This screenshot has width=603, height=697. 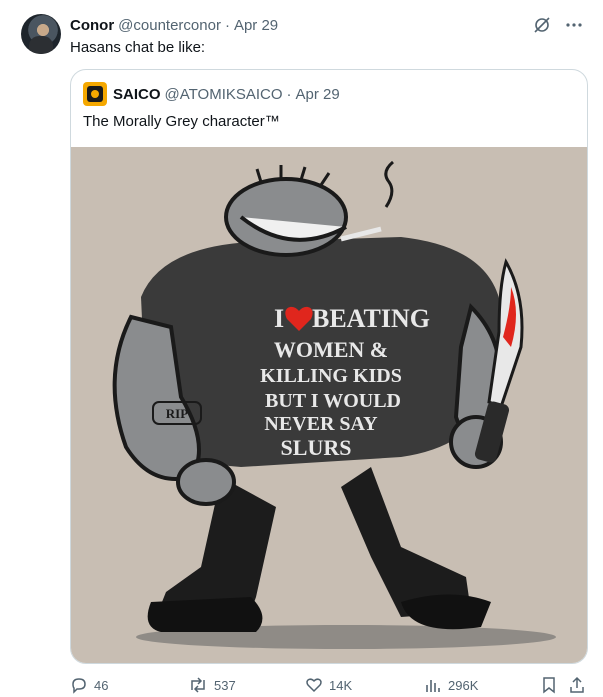 What do you see at coordinates (138, 47) in the screenshot?
I see `tweet-text: Hasans chat be like:` at bounding box center [138, 47].